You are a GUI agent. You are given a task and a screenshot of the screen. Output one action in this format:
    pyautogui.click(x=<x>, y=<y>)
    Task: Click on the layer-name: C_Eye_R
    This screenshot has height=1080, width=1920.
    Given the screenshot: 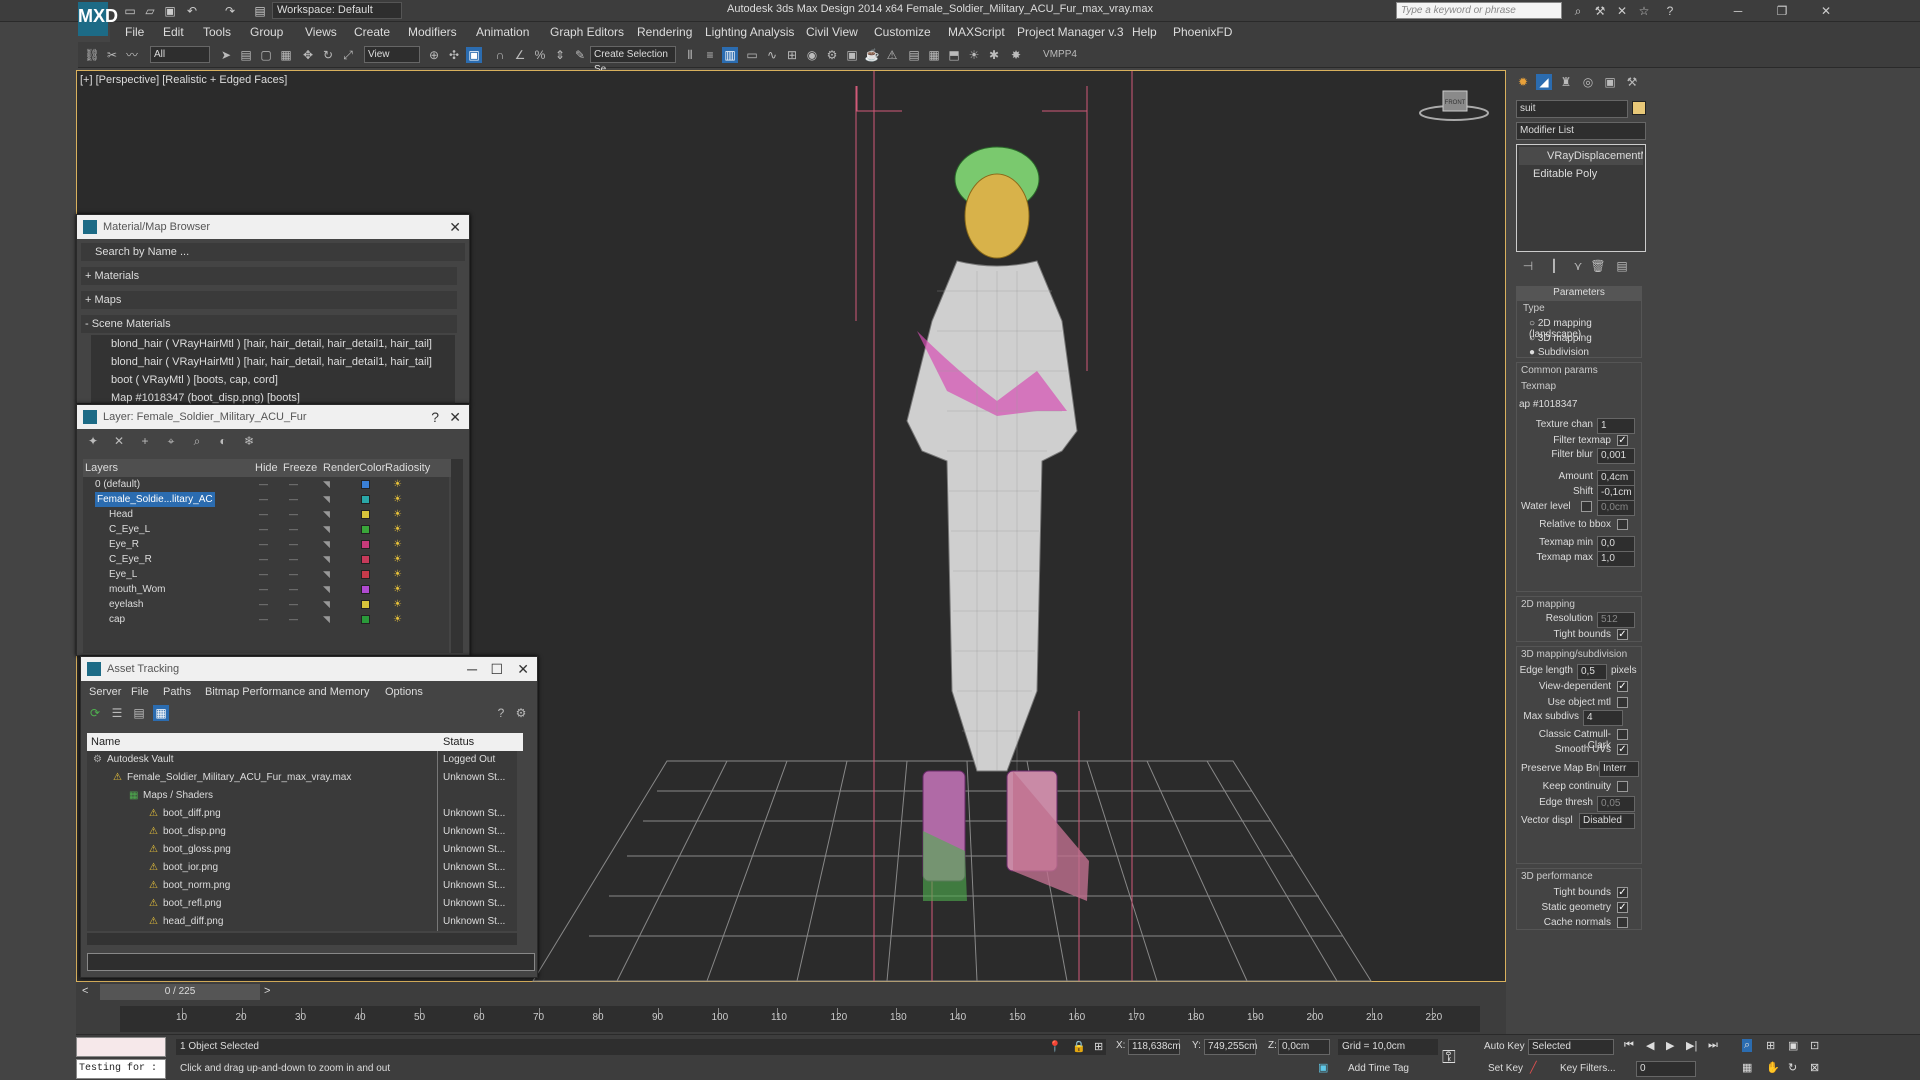 What is the action you would take?
    pyautogui.click(x=130, y=559)
    